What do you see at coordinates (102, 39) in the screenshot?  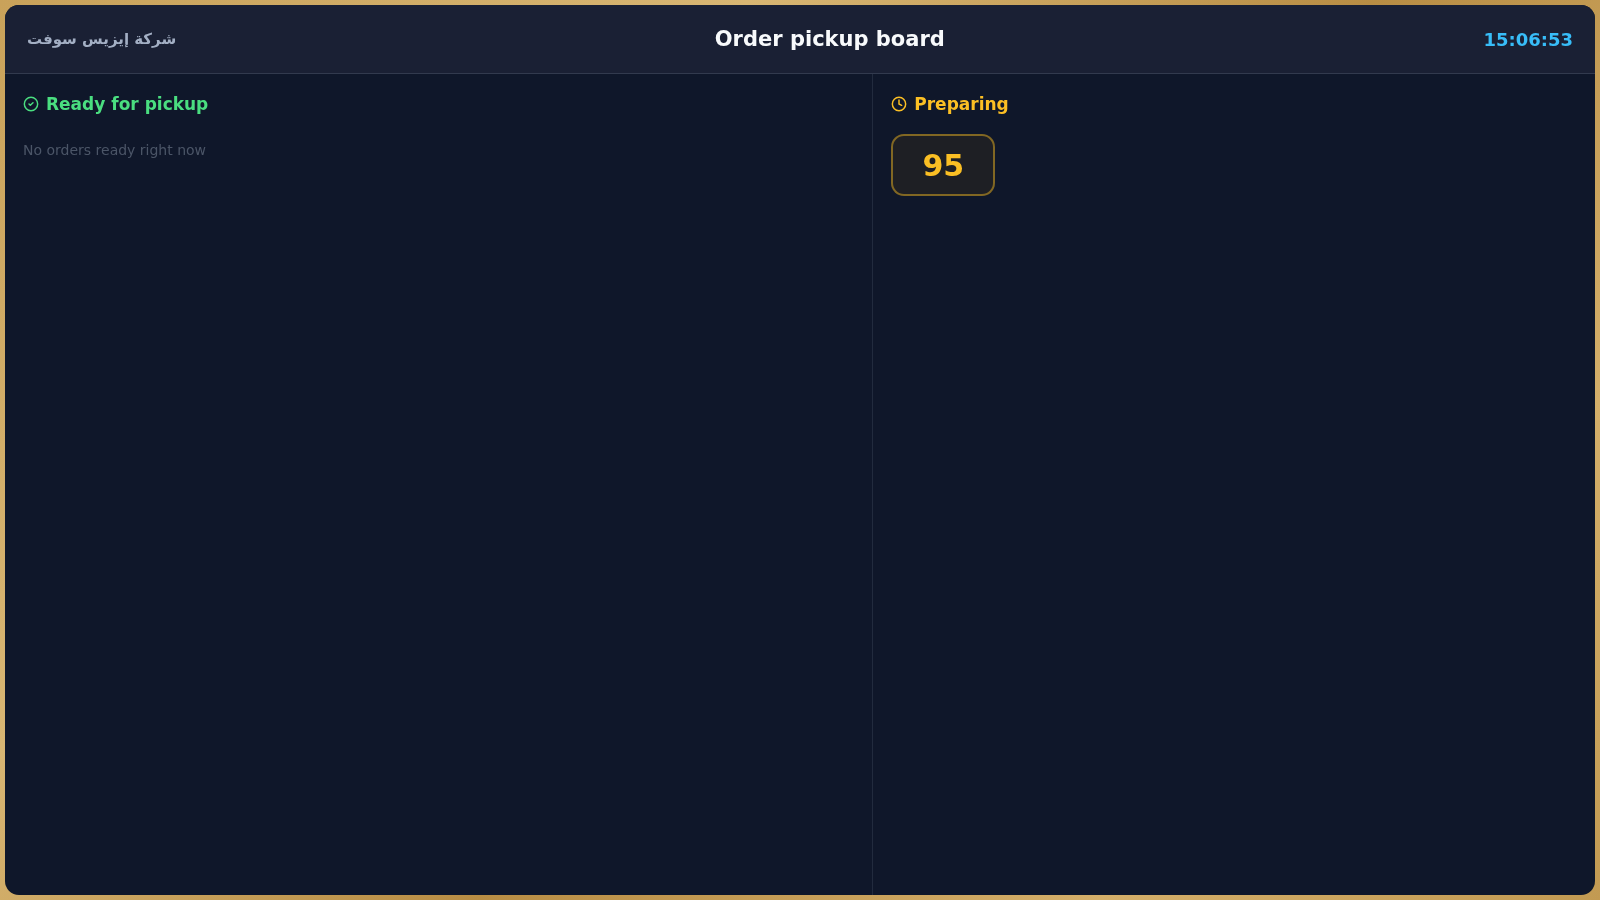 I see `company-name: شركة إيزيس سوفت` at bounding box center [102, 39].